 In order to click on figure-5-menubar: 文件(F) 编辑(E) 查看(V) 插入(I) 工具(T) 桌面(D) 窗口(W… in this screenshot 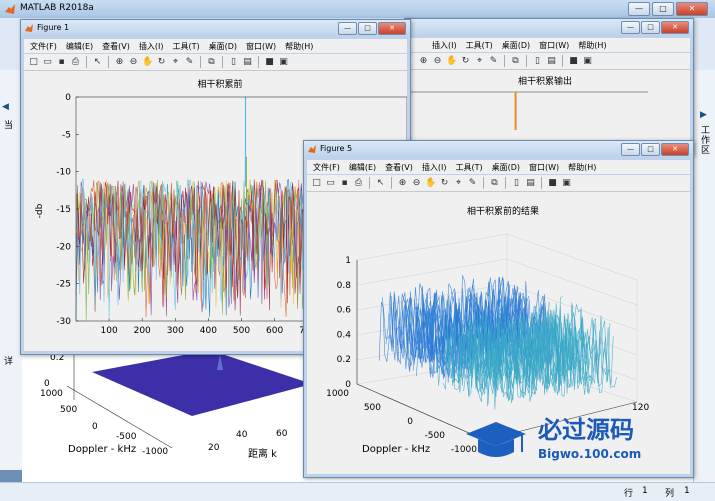, I will do `click(498, 167)`.